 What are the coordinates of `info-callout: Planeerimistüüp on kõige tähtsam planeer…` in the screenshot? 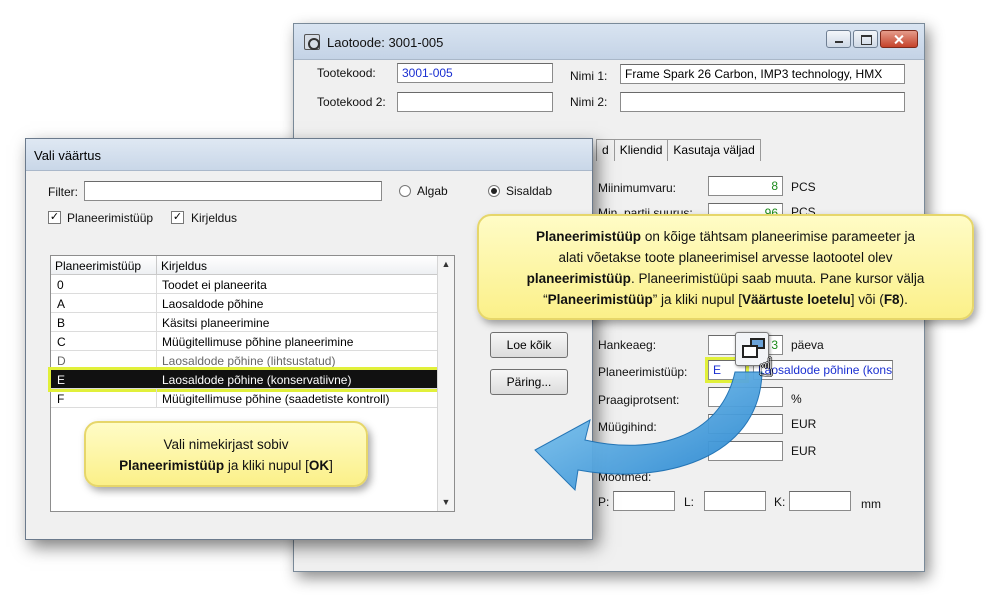 It's located at (725, 267).